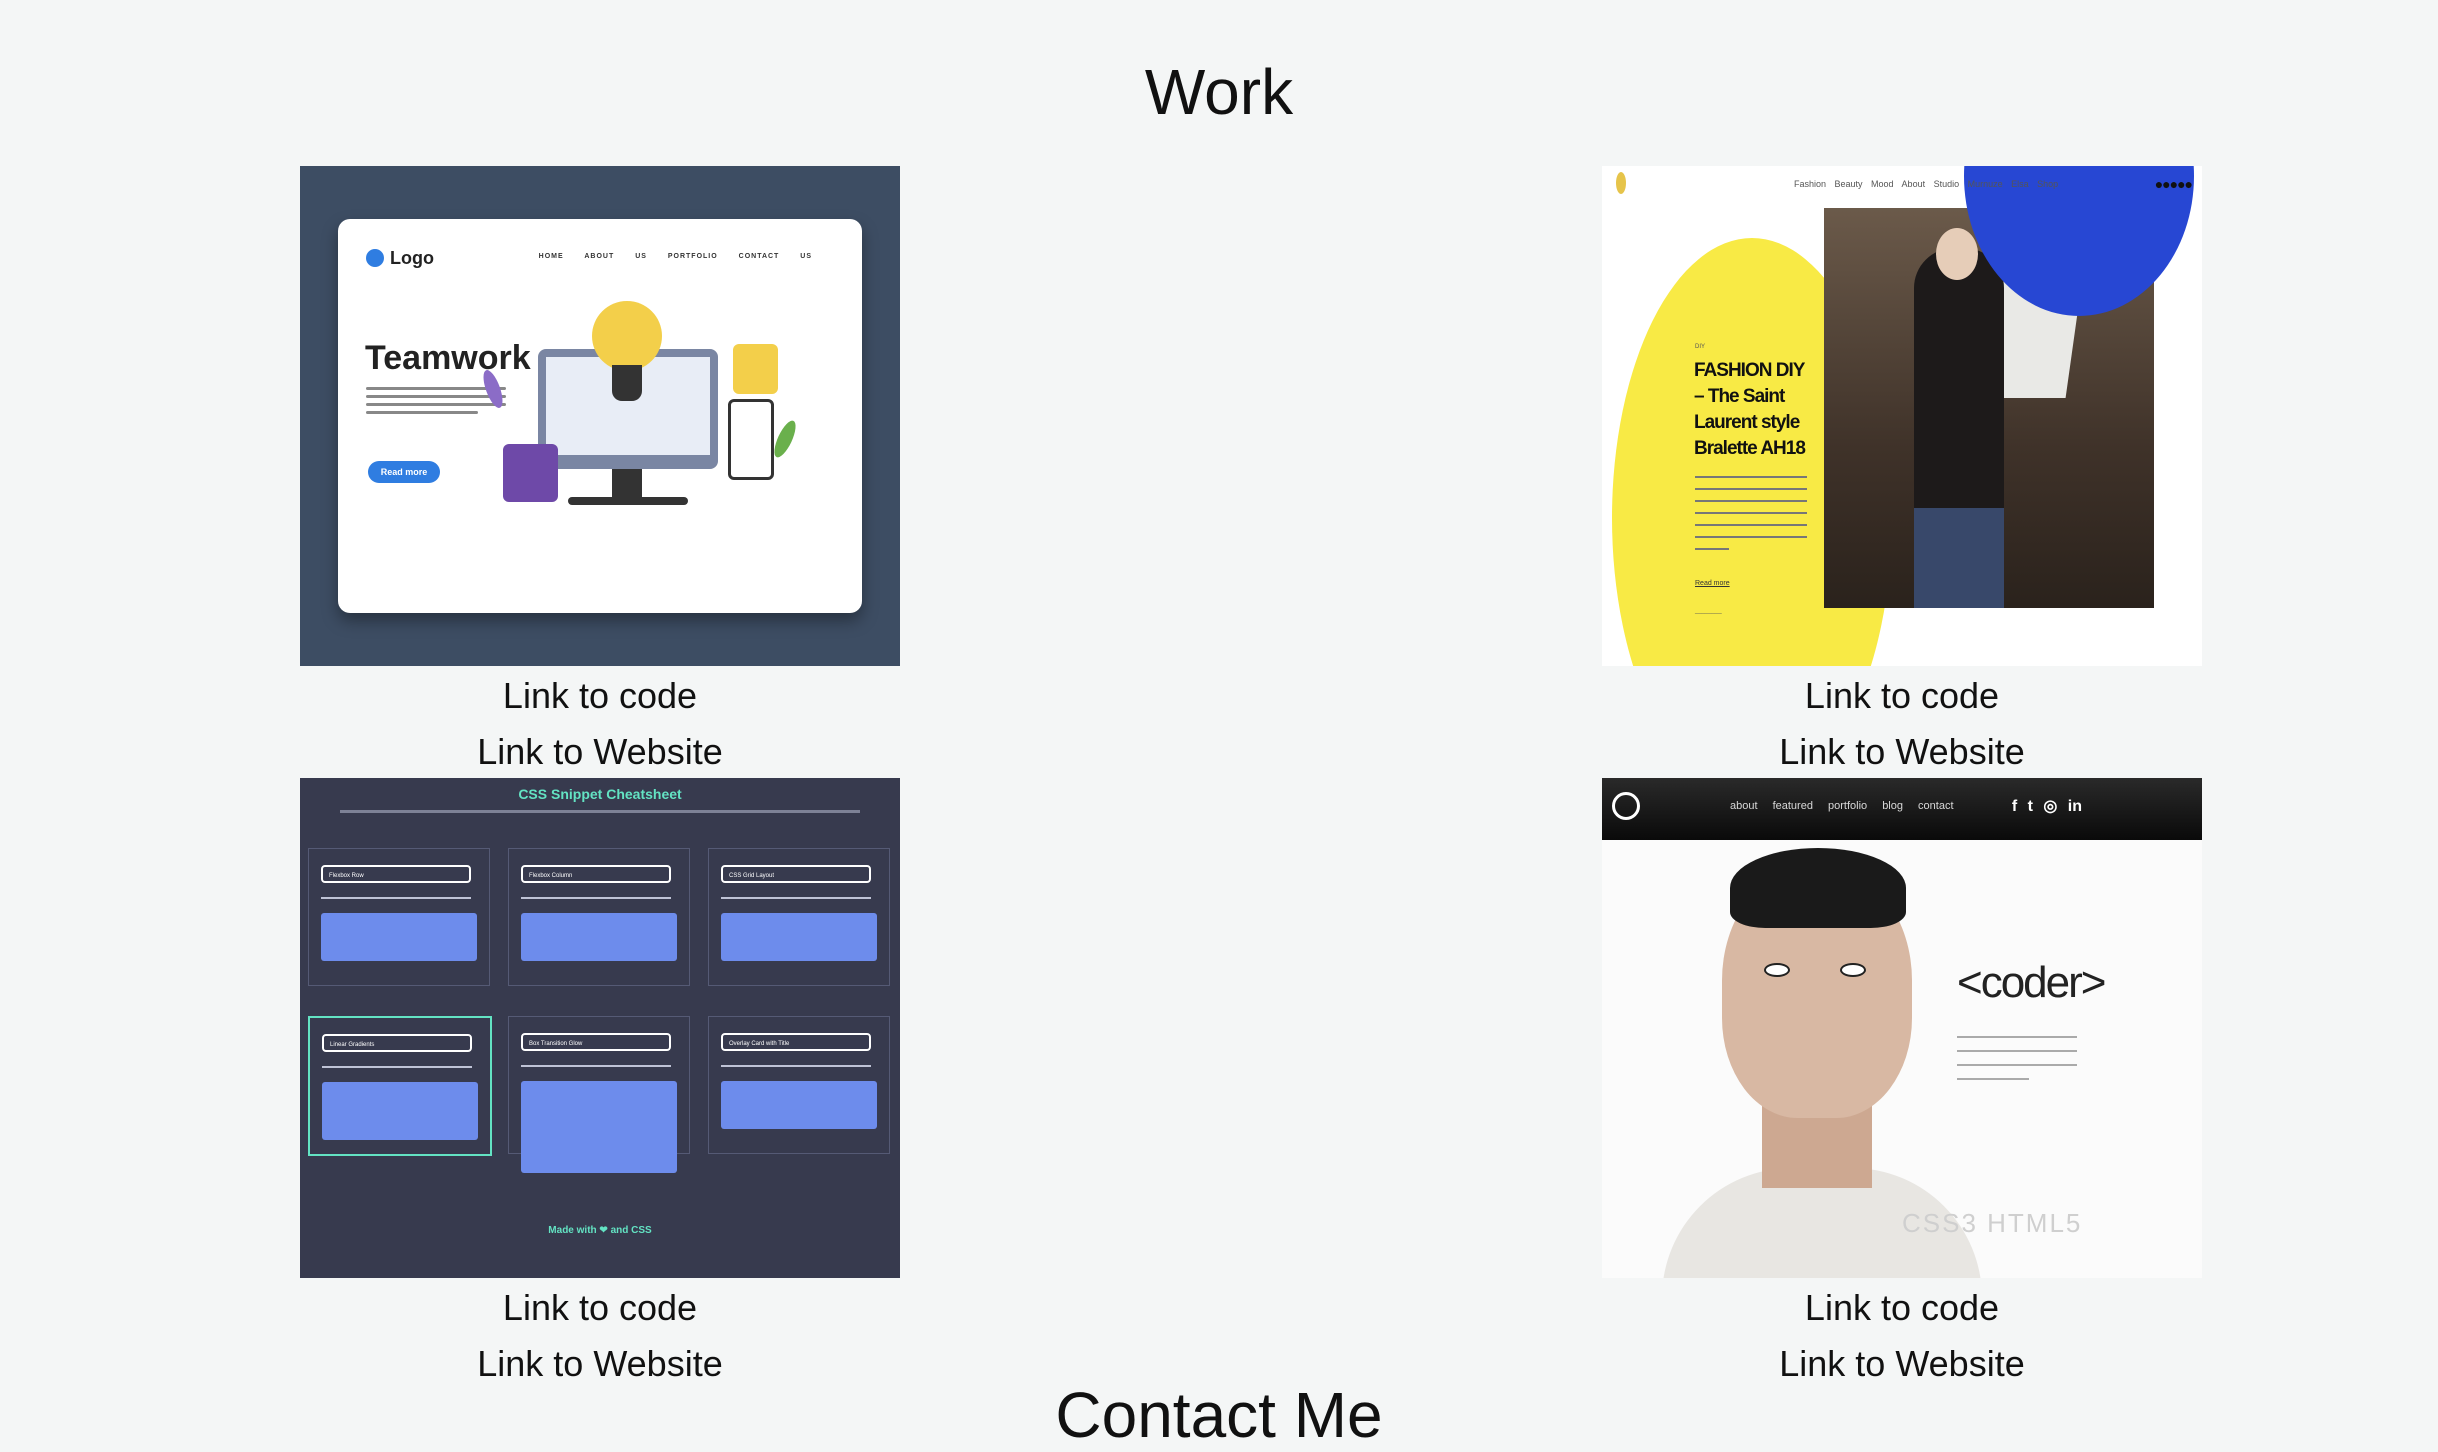  I want to click on lightbulb-icon, so click(627, 336).